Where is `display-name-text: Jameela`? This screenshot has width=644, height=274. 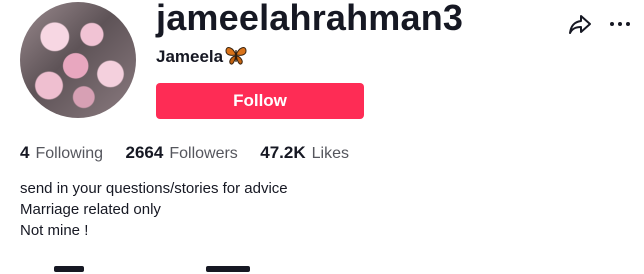 display-name-text: Jameela is located at coordinates (190, 56).